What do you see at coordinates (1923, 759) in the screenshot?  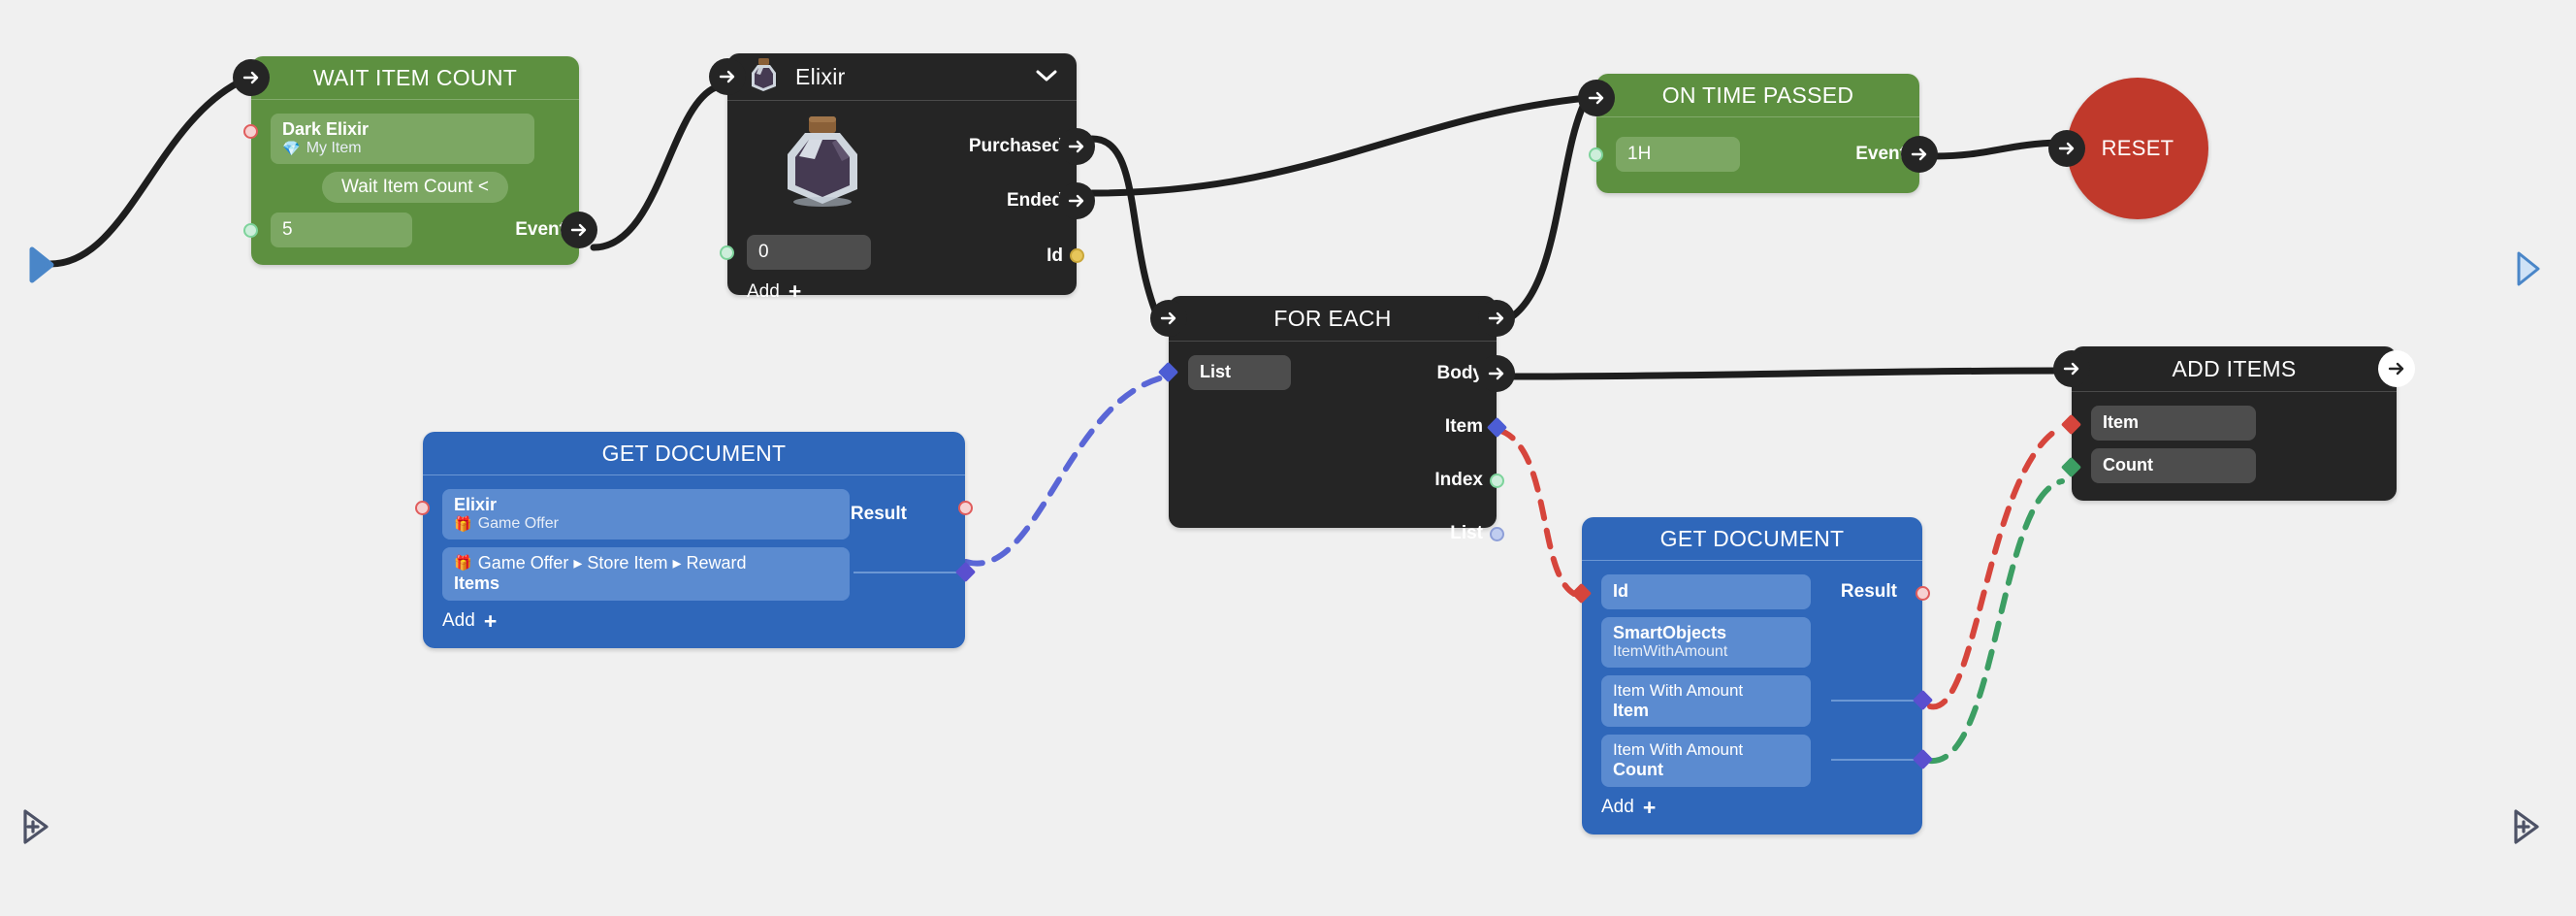 I see `output-port-count` at bounding box center [1923, 759].